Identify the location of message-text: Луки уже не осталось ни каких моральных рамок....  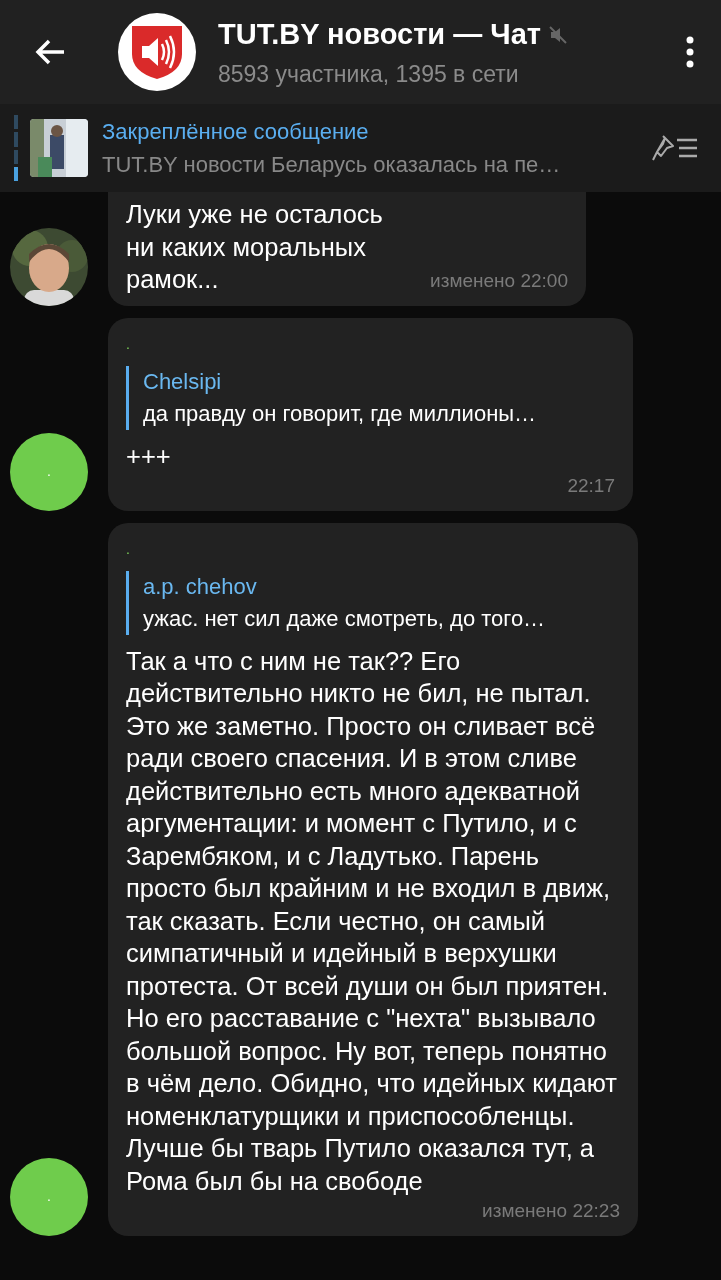
(255, 247).